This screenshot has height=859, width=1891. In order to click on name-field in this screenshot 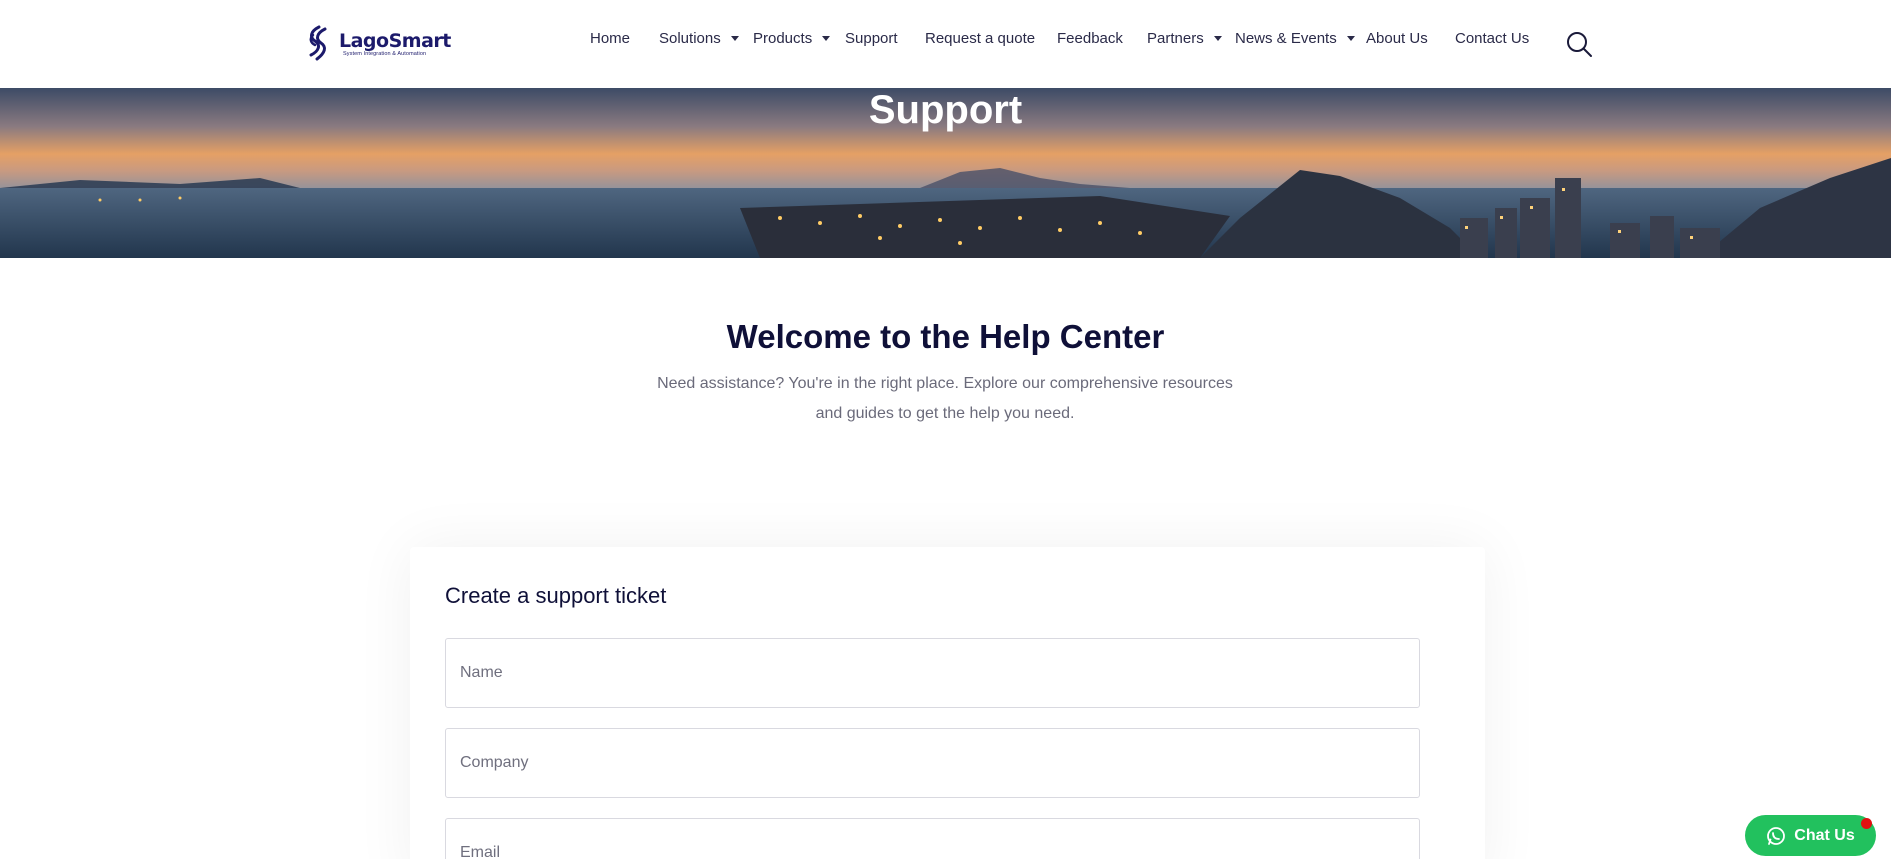, I will do `click(932, 673)`.